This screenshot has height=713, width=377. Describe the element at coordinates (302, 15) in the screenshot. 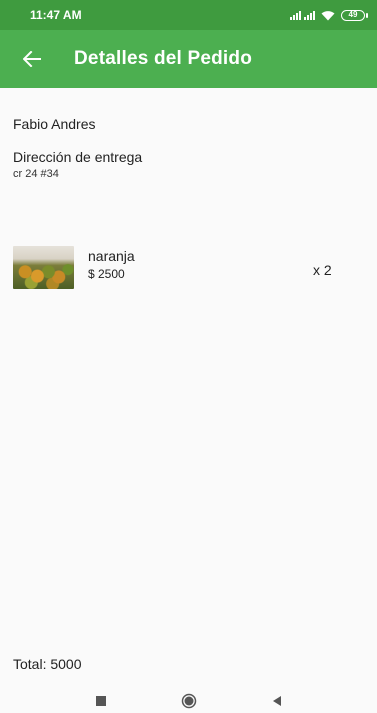

I see `signal-icon` at that location.